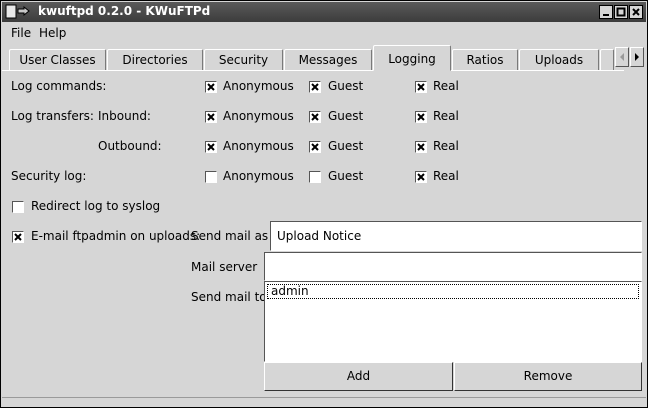 Image resolution: width=648 pixels, height=408 pixels. I want to click on close-icon, so click(636, 12).